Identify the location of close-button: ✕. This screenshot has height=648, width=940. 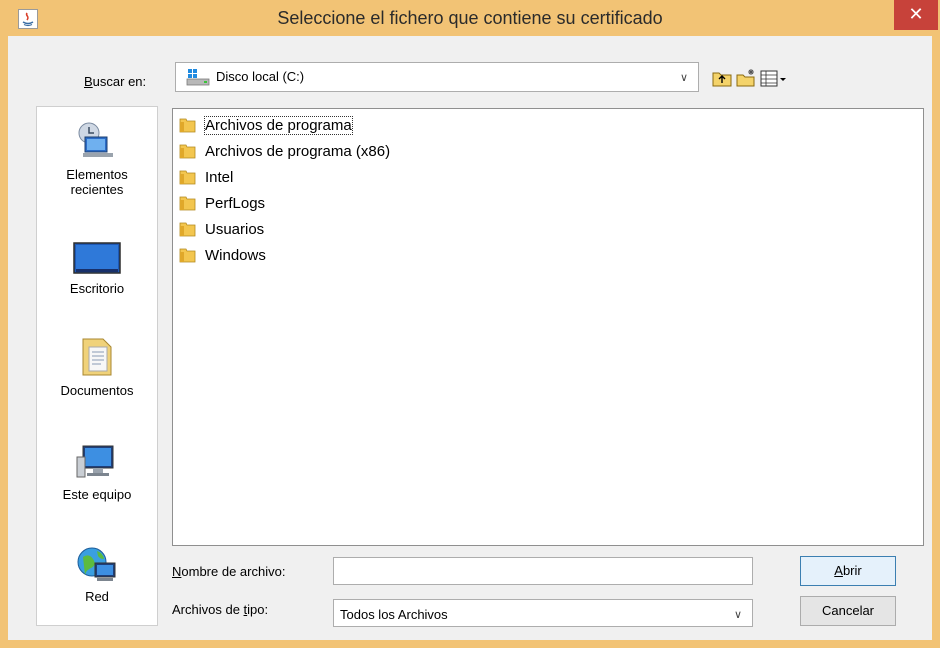
(916, 15).